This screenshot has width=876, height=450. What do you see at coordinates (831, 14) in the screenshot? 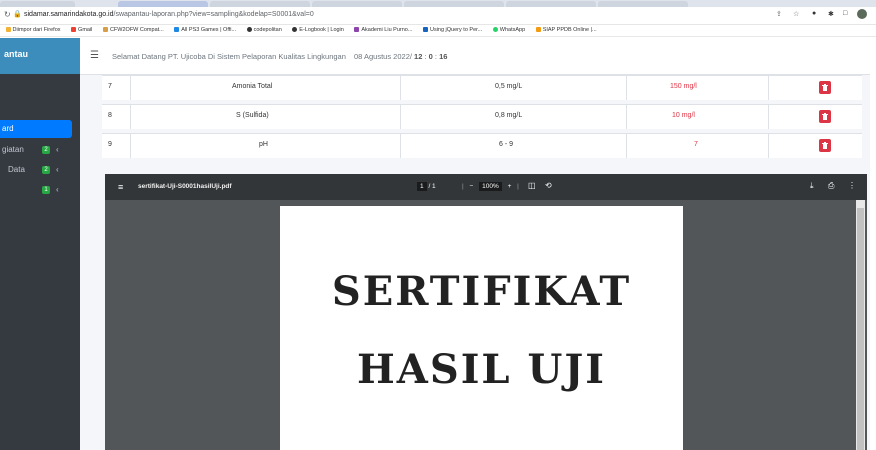
I see `puzzle-icon: ✱` at bounding box center [831, 14].